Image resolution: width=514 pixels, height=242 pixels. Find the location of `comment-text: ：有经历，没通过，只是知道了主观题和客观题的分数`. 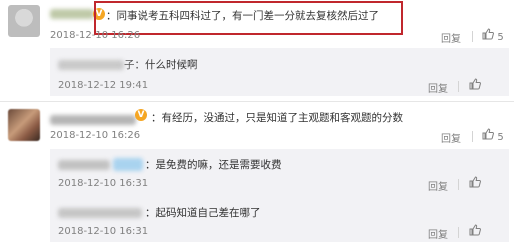

comment-text: ：有经历，没通过，只是知道了主观题和客观题的分数 is located at coordinates (277, 118).